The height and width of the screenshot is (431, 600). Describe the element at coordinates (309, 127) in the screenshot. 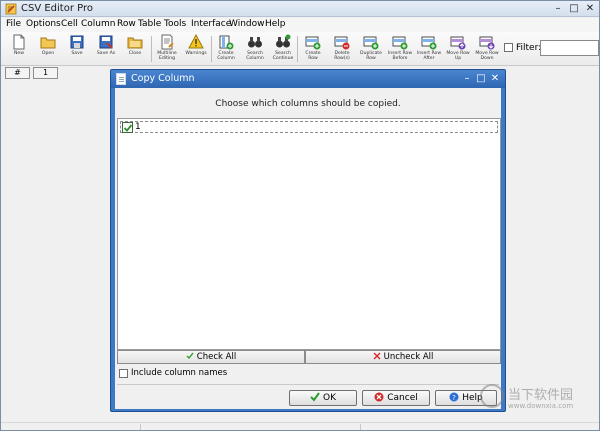

I see `list-item: 1` at that location.